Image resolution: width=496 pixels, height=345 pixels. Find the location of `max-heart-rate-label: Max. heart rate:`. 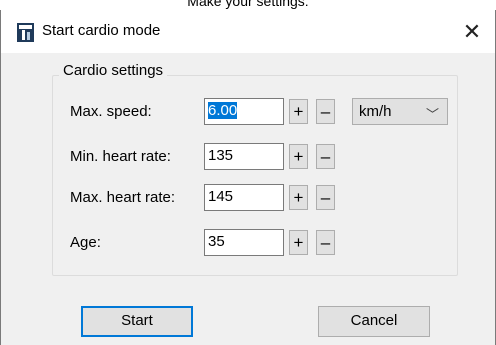

max-heart-rate-label: Max. heart rate: is located at coordinates (123, 197).